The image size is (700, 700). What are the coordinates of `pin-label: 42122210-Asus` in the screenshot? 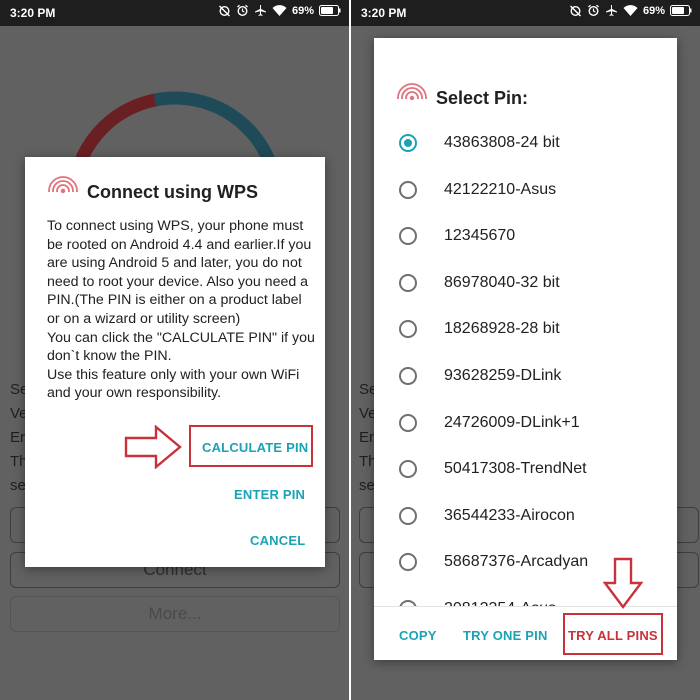 It's located at (500, 189).